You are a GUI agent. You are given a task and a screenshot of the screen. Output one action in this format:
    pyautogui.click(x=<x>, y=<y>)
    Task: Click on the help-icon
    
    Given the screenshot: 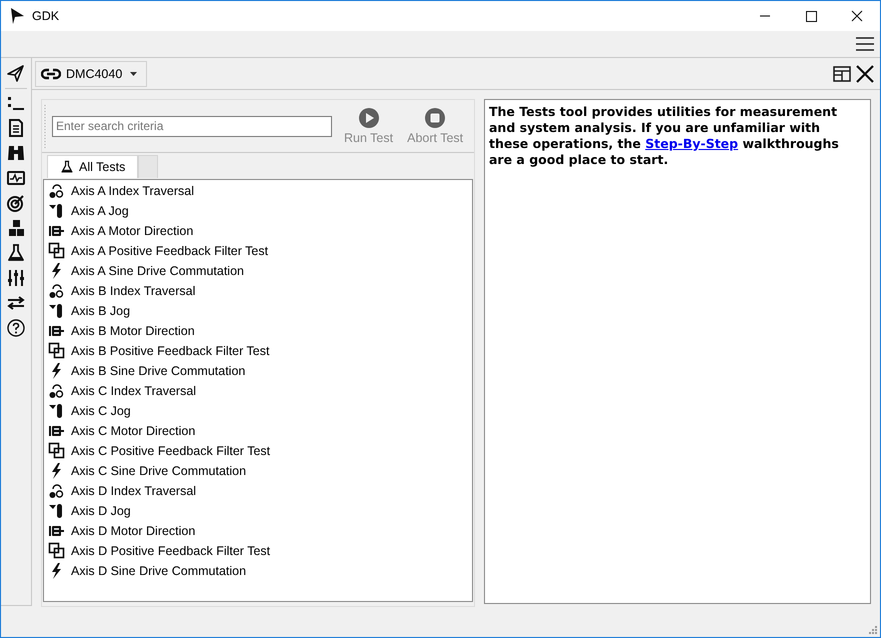 What is the action you would take?
    pyautogui.click(x=16, y=328)
    